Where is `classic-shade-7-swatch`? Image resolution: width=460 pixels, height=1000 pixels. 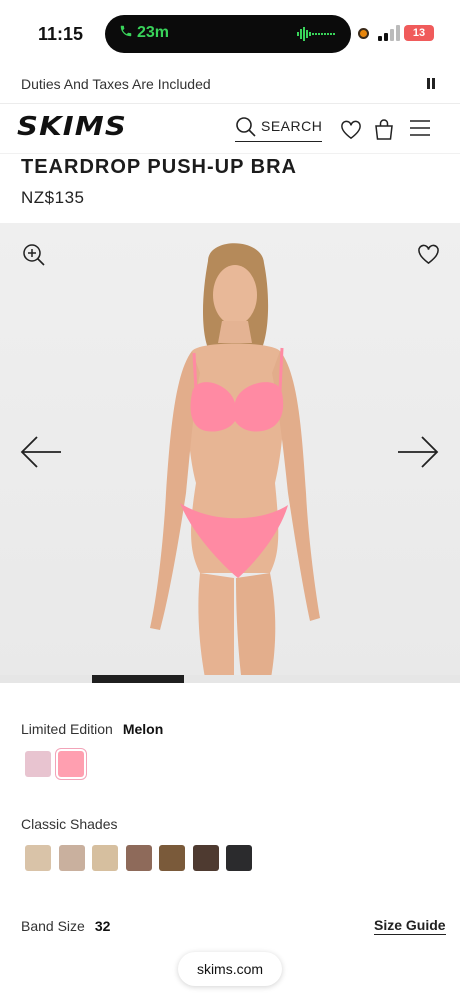 classic-shade-7-swatch is located at coordinates (239, 858).